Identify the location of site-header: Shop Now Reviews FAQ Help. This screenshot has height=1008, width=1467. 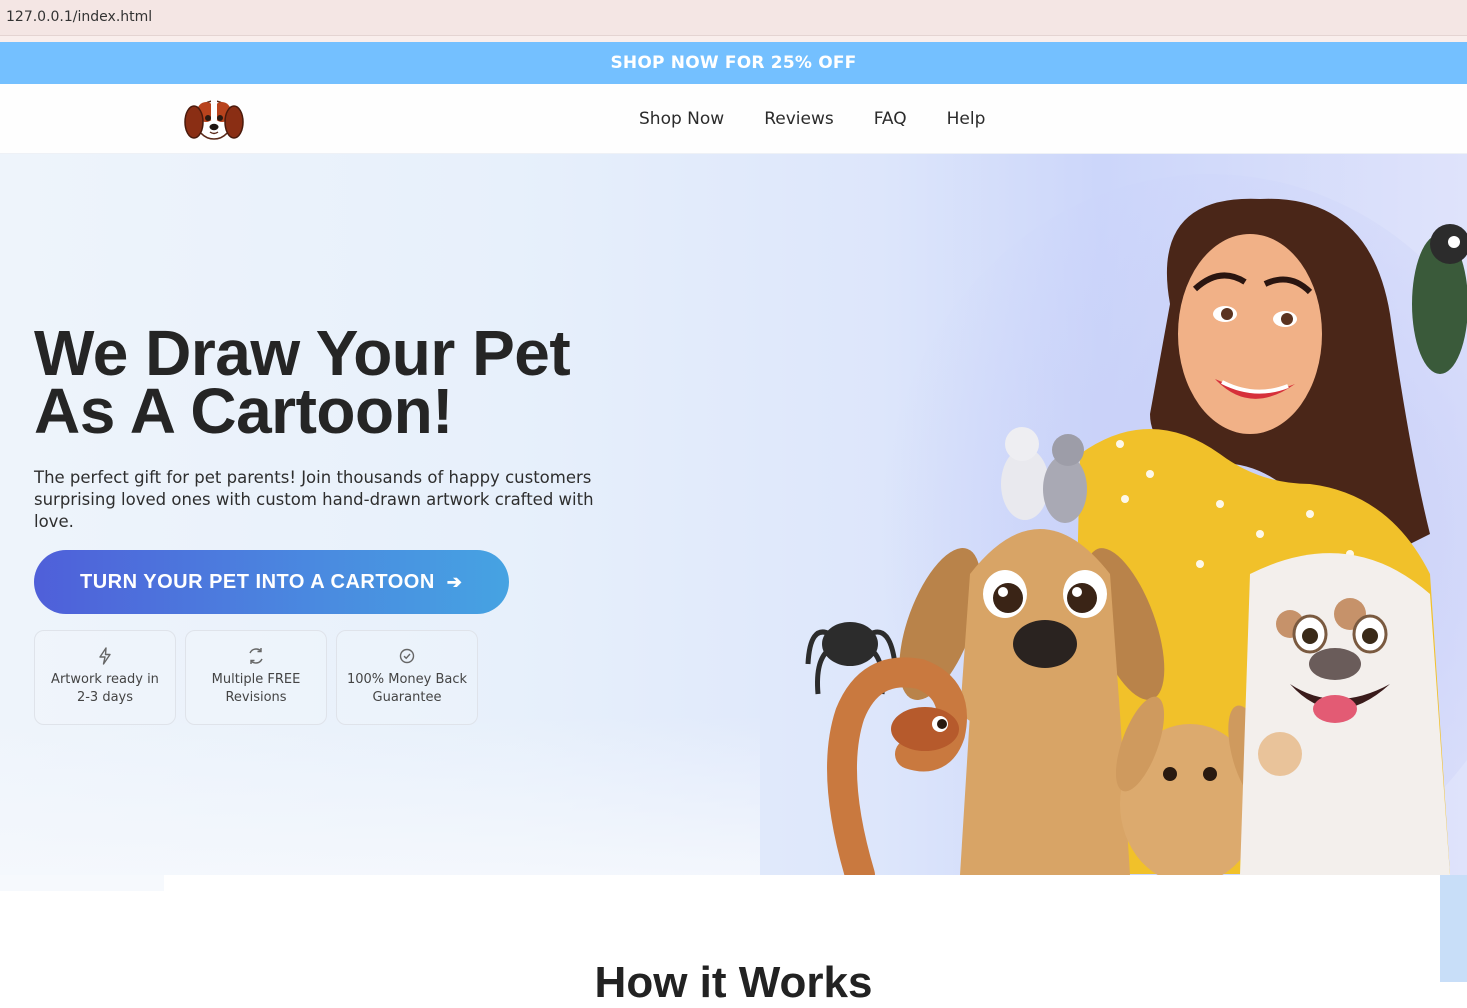
(733, 119).